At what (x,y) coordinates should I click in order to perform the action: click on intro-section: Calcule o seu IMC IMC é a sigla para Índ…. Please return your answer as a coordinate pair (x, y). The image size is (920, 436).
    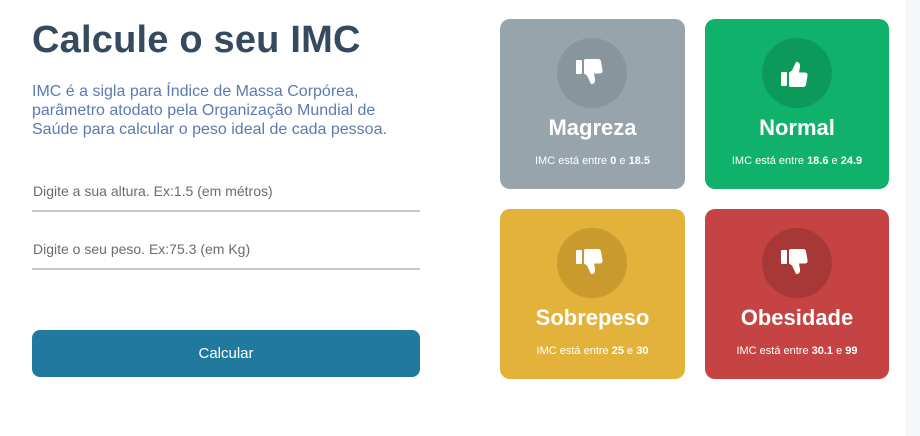
    Looking at the image, I should click on (226, 76).